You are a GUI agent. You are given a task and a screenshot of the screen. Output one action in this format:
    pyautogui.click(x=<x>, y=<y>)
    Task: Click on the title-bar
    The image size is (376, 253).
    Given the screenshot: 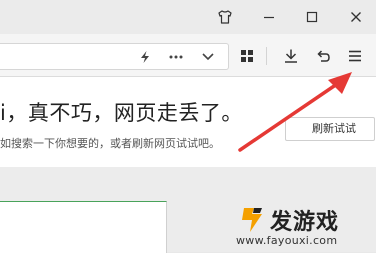 What is the action you would take?
    pyautogui.click(x=188, y=17)
    